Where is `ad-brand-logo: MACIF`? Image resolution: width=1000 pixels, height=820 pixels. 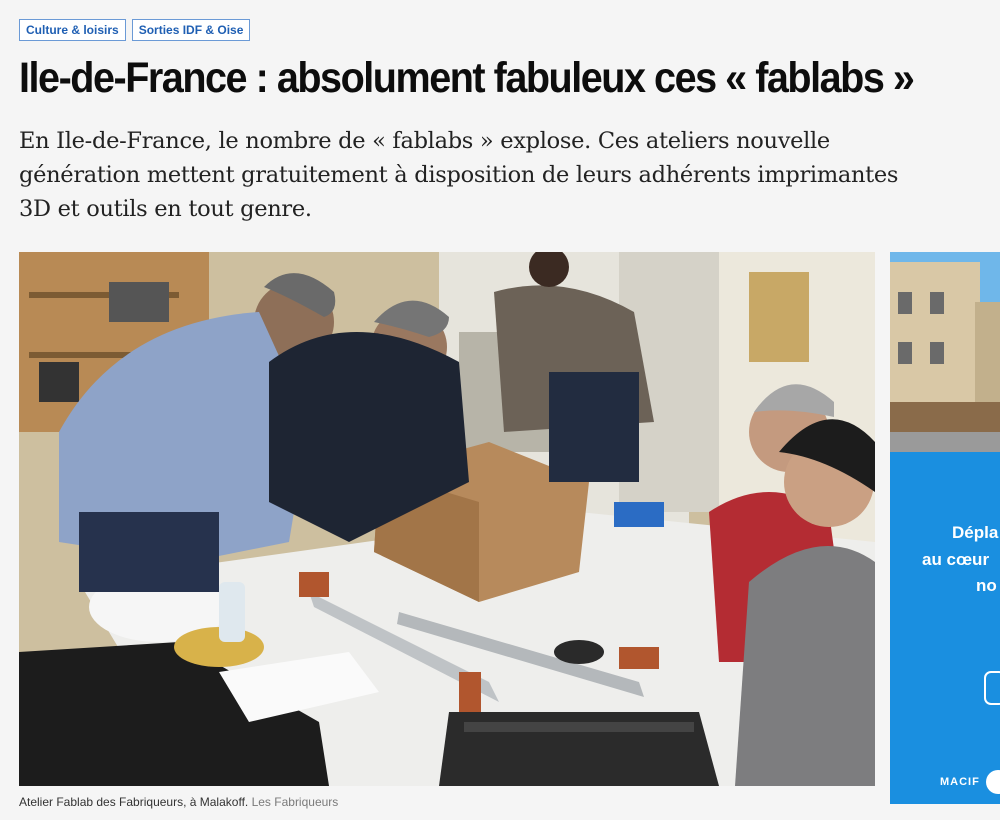
ad-brand-logo: MACIF is located at coordinates (960, 782).